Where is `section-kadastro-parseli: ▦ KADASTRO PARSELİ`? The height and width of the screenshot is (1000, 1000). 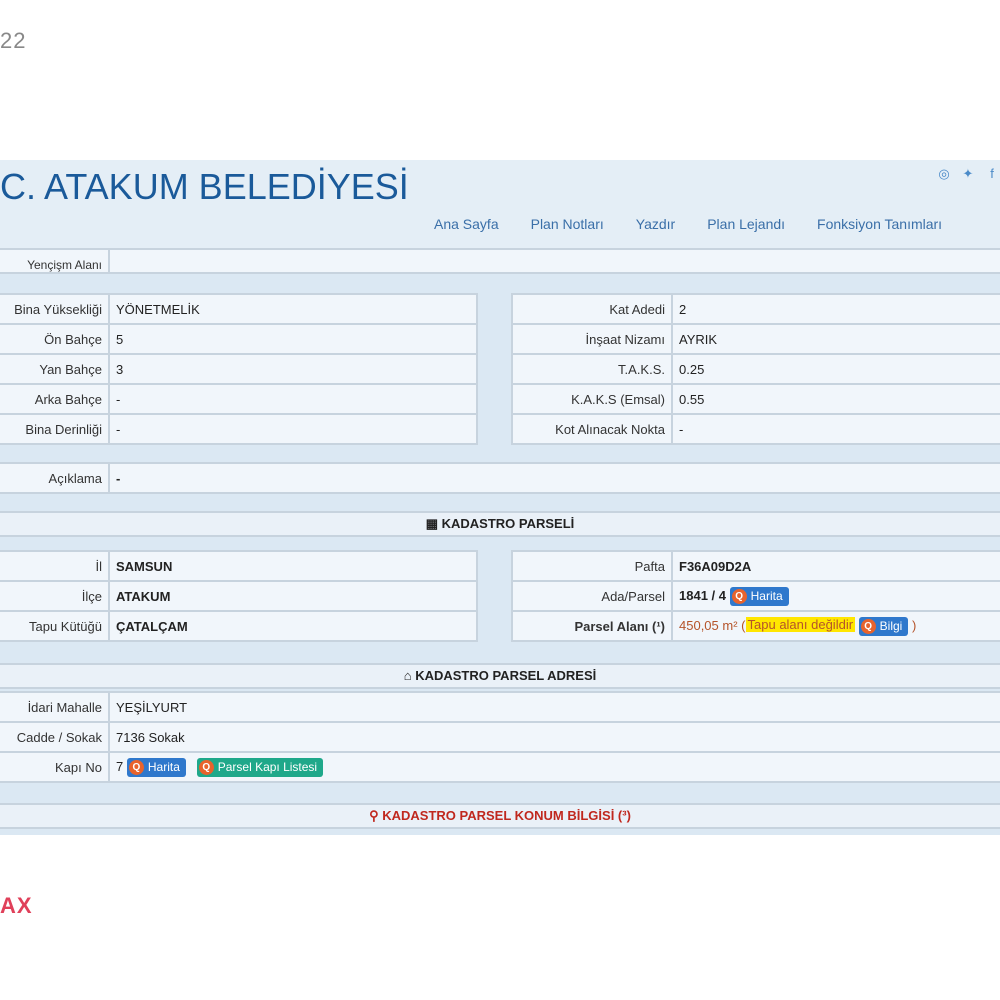
section-kadastro-parseli: ▦ KADASTRO PARSELİ is located at coordinates (500, 524).